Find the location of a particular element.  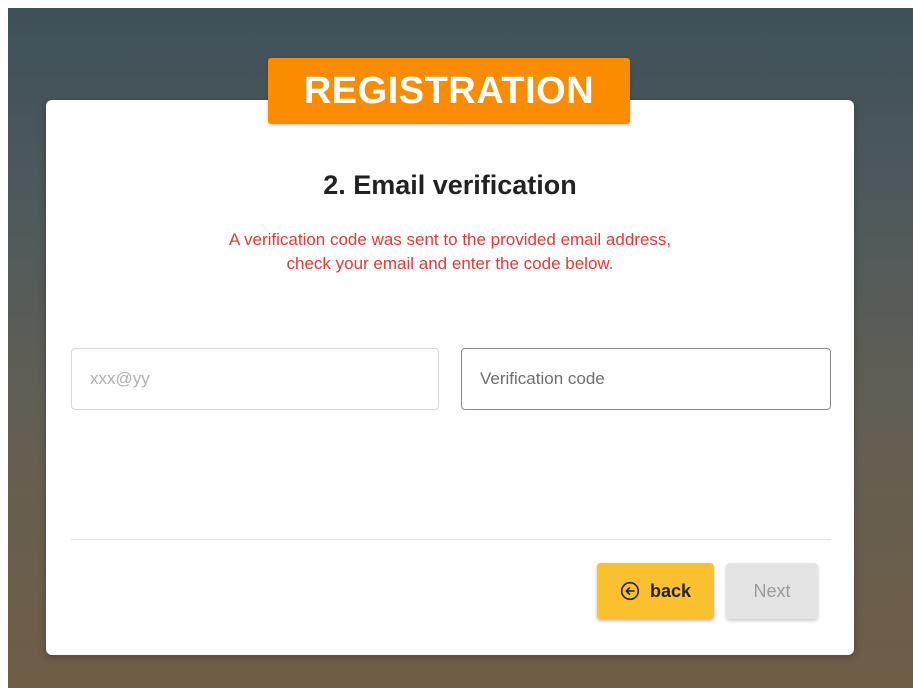

back-button-label: back is located at coordinates (670, 590).